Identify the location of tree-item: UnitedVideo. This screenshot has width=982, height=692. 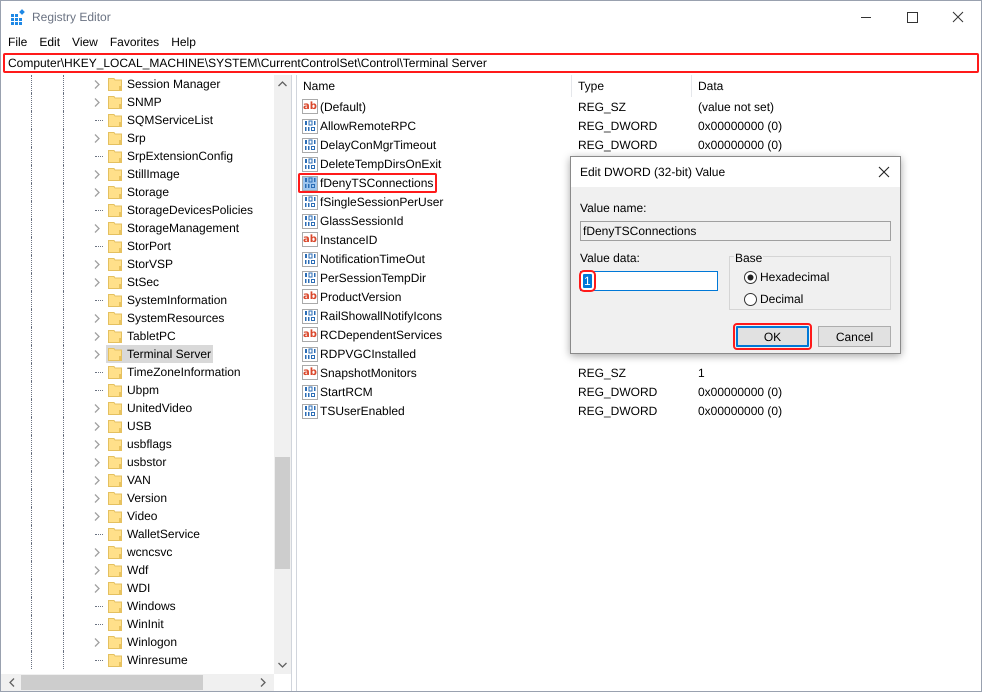
(150, 408).